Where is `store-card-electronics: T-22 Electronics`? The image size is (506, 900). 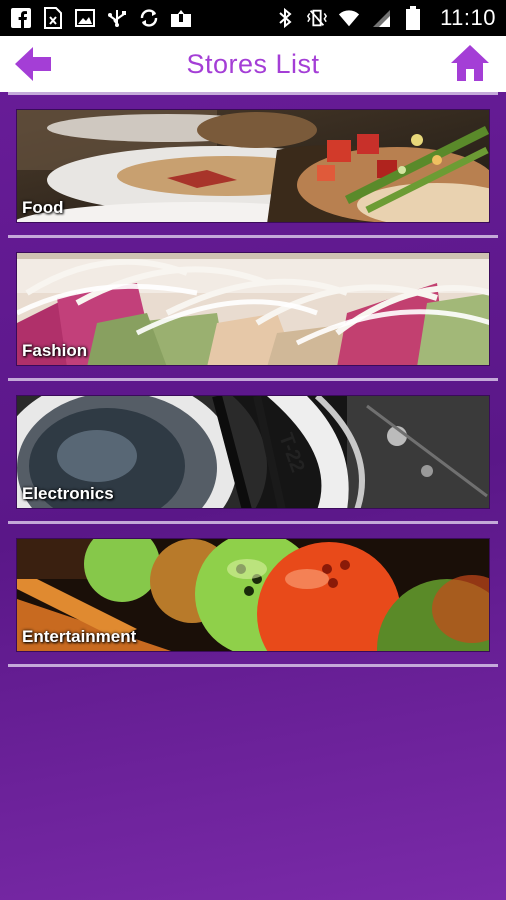 store-card-electronics: T-22 Electronics is located at coordinates (253, 452).